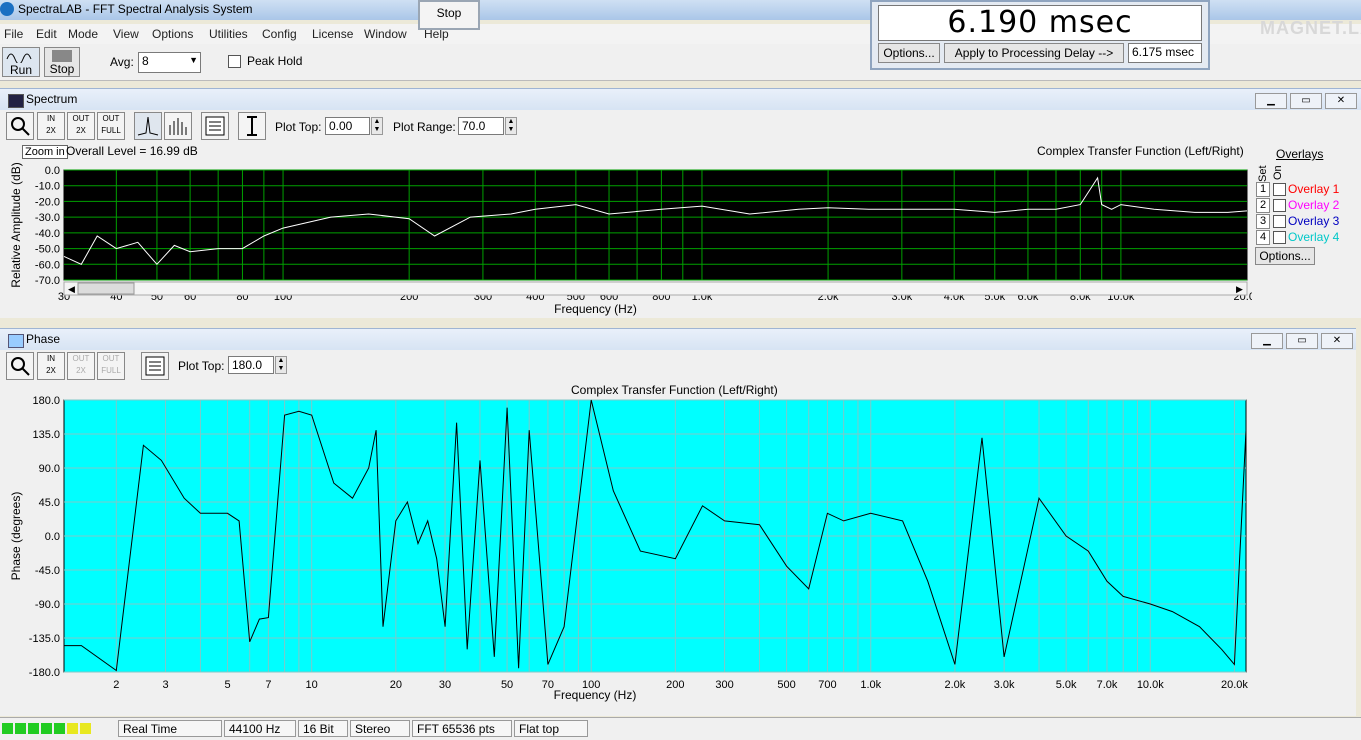  I want to click on status-channels: Stereo, so click(380, 728).